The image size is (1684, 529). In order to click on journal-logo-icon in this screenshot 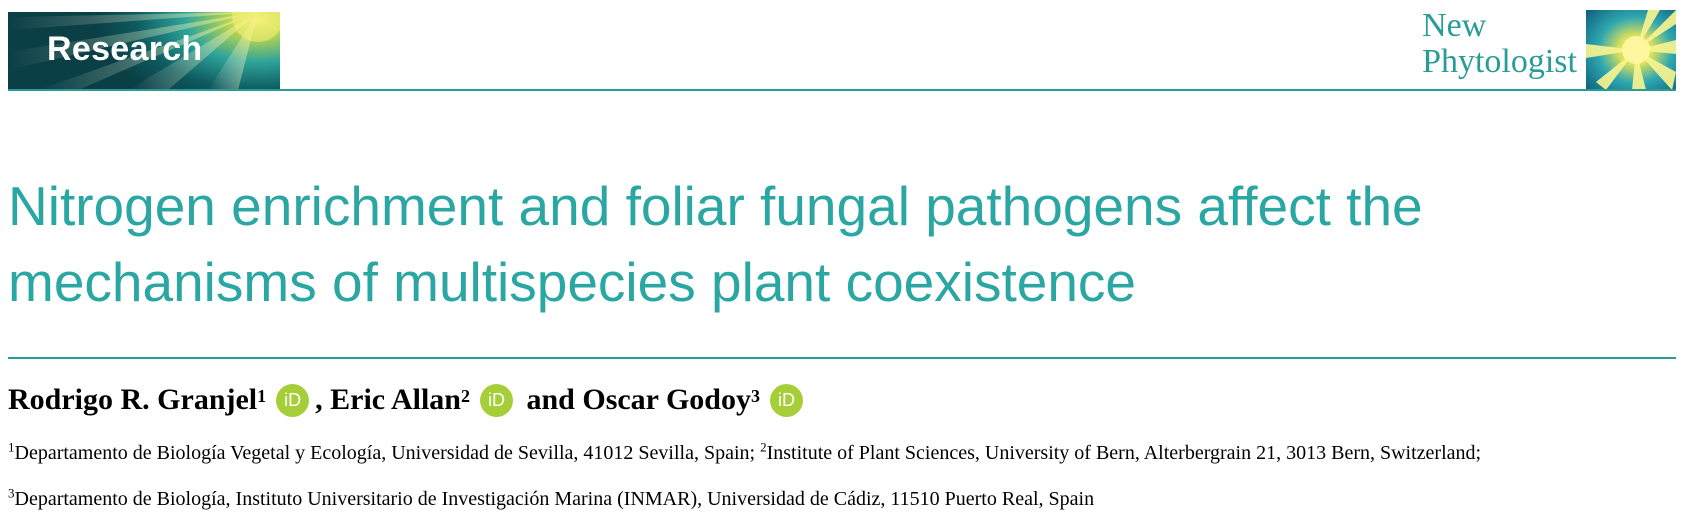, I will do `click(1631, 50)`.